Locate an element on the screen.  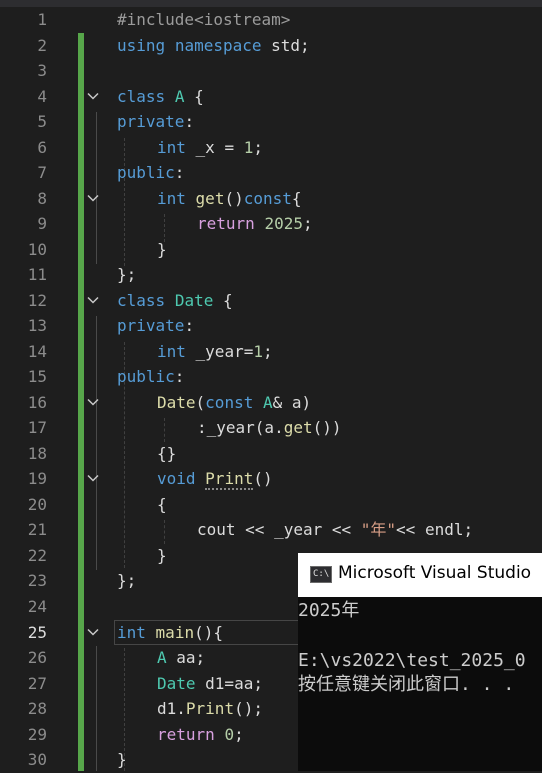
line-number: 5 is located at coordinates (42, 121).